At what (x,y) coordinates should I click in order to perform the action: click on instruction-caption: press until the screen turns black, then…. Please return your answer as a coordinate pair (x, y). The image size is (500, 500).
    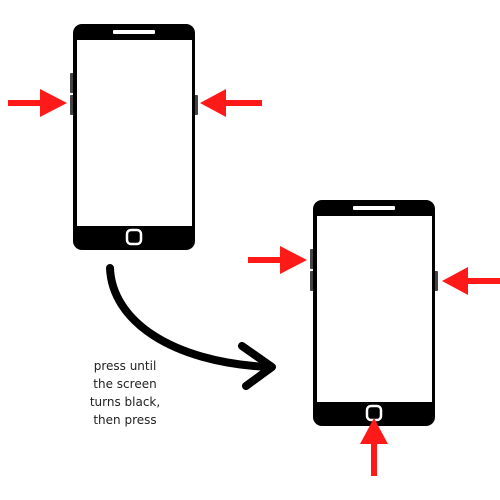
    Looking at the image, I should click on (125, 393).